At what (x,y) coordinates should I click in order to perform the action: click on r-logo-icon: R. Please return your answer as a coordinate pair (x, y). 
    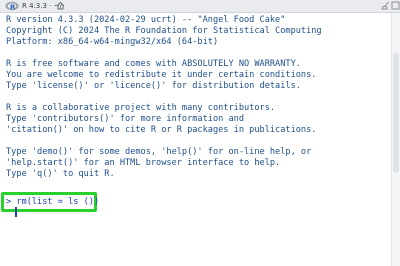
    Looking at the image, I should click on (12, 6).